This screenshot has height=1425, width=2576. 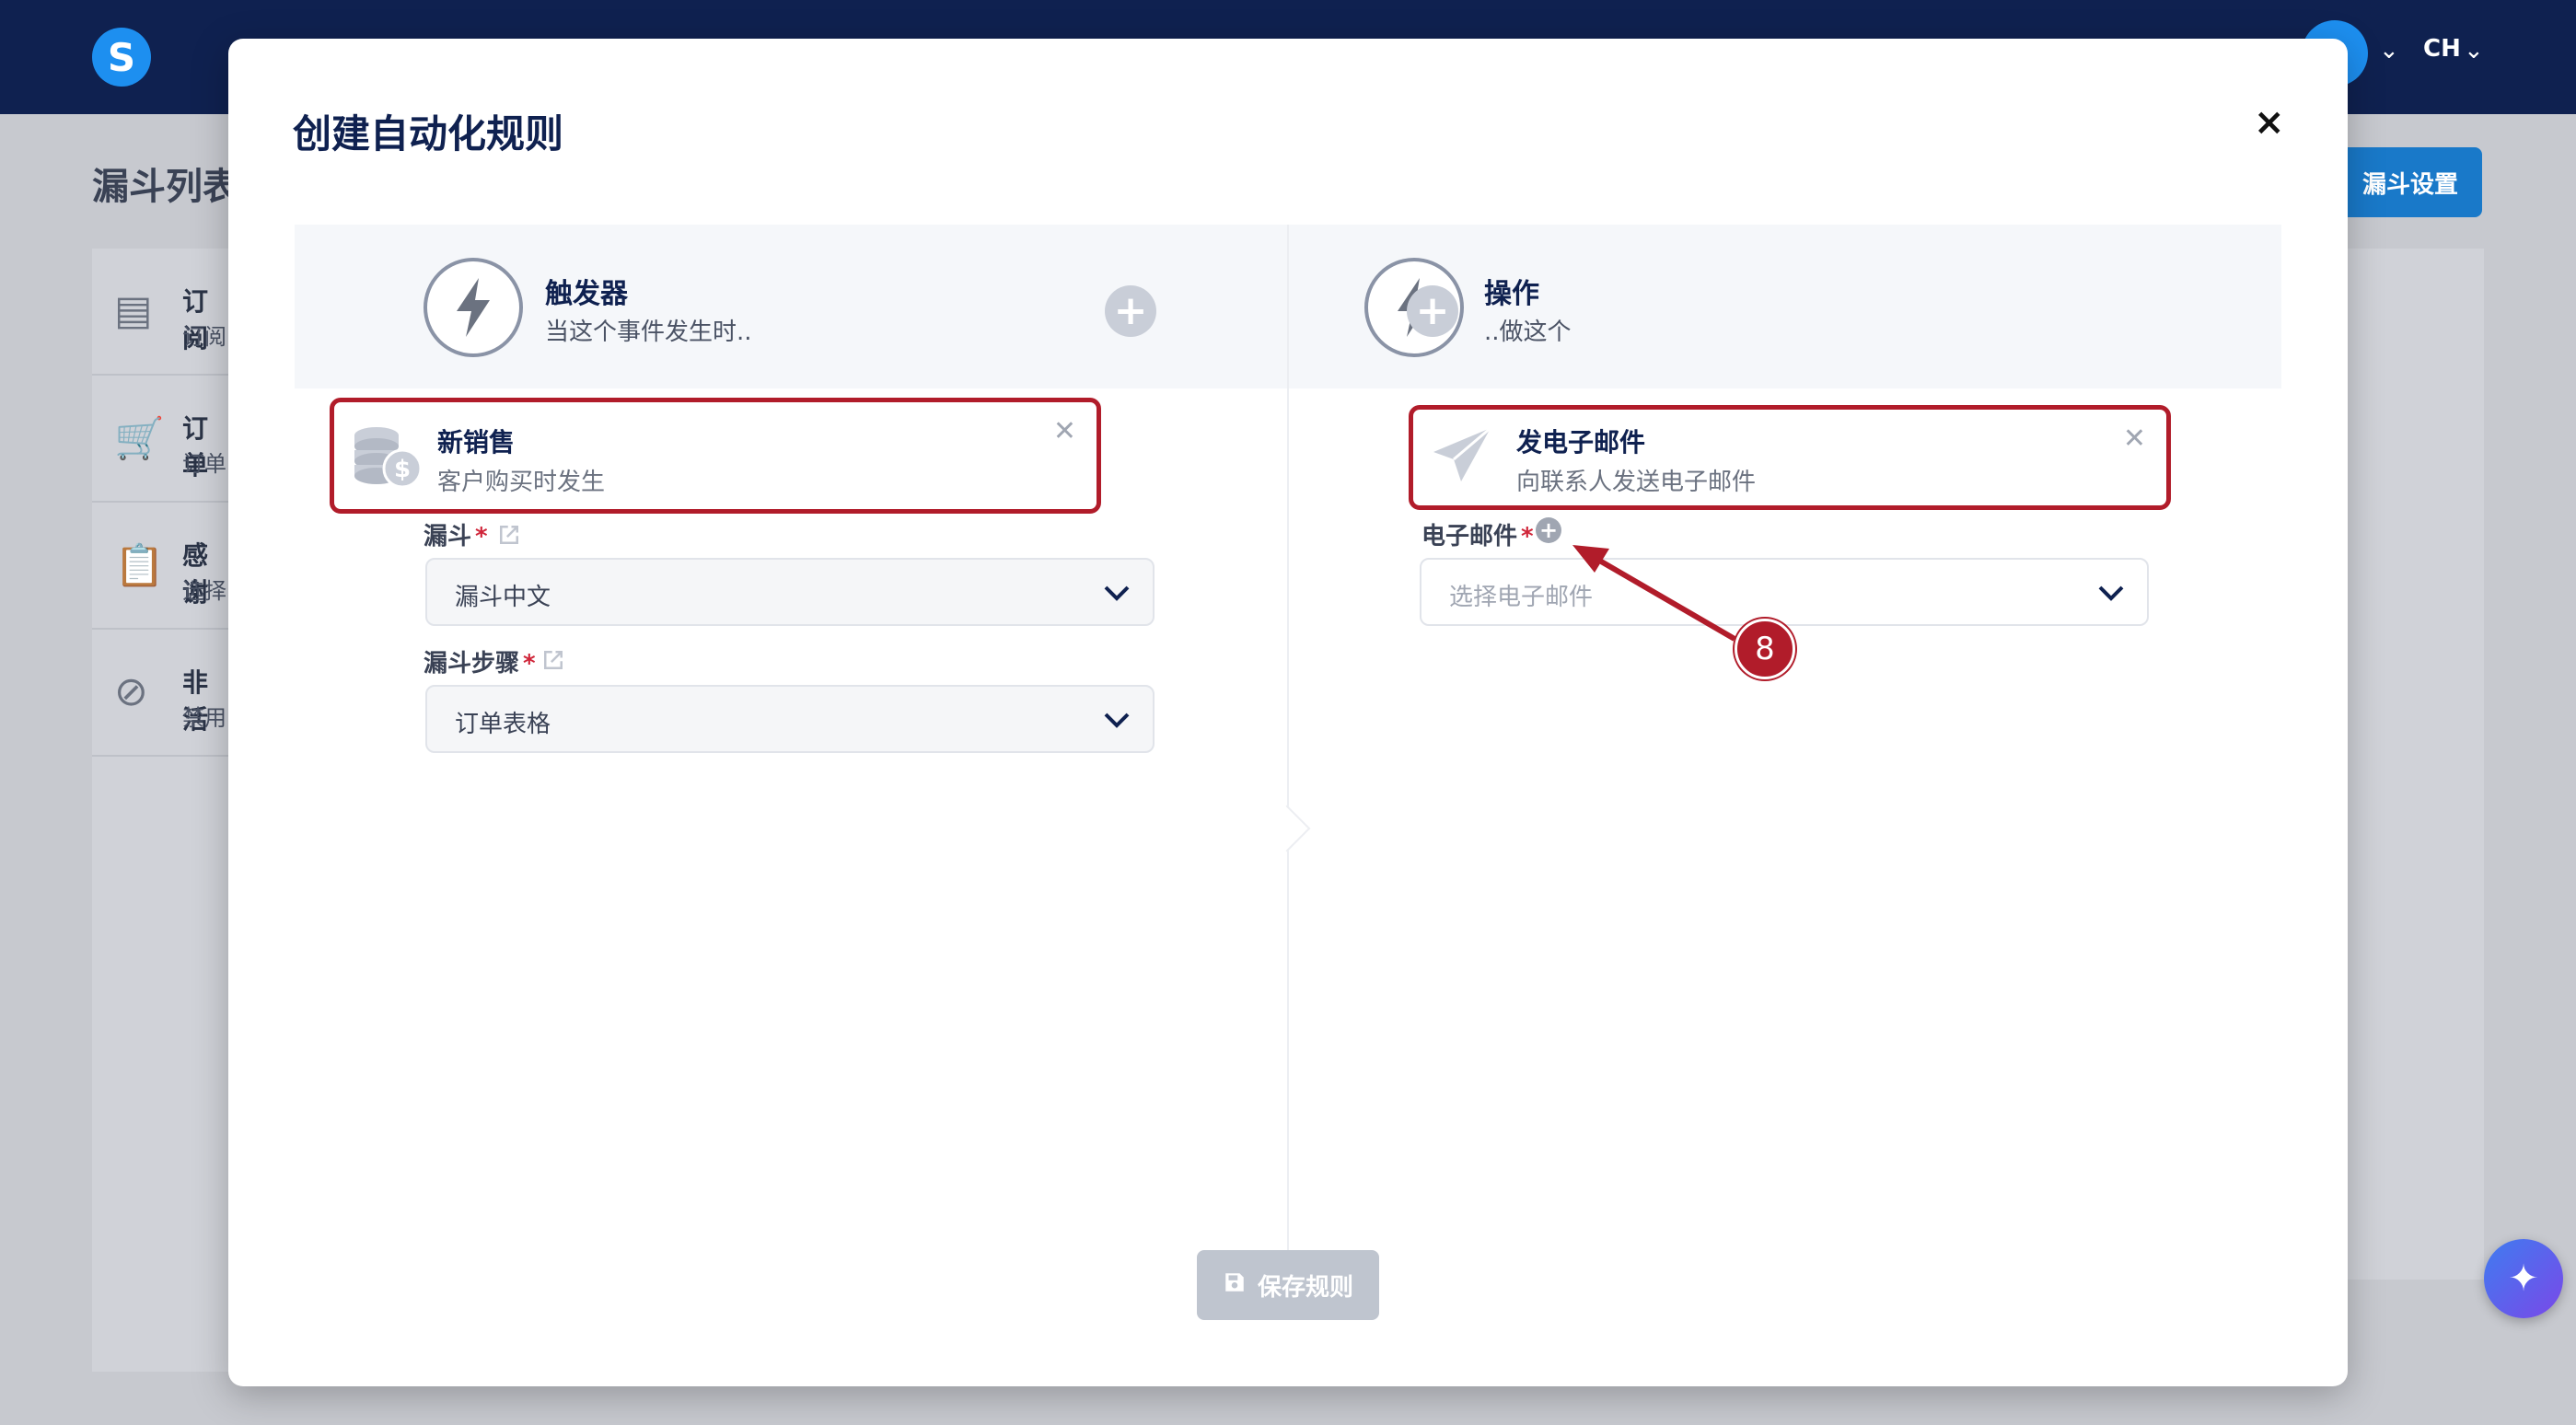 I want to click on action-card-send-email: 发电子邮件 向联系人发送电子邮件 ✕, so click(x=1790, y=457).